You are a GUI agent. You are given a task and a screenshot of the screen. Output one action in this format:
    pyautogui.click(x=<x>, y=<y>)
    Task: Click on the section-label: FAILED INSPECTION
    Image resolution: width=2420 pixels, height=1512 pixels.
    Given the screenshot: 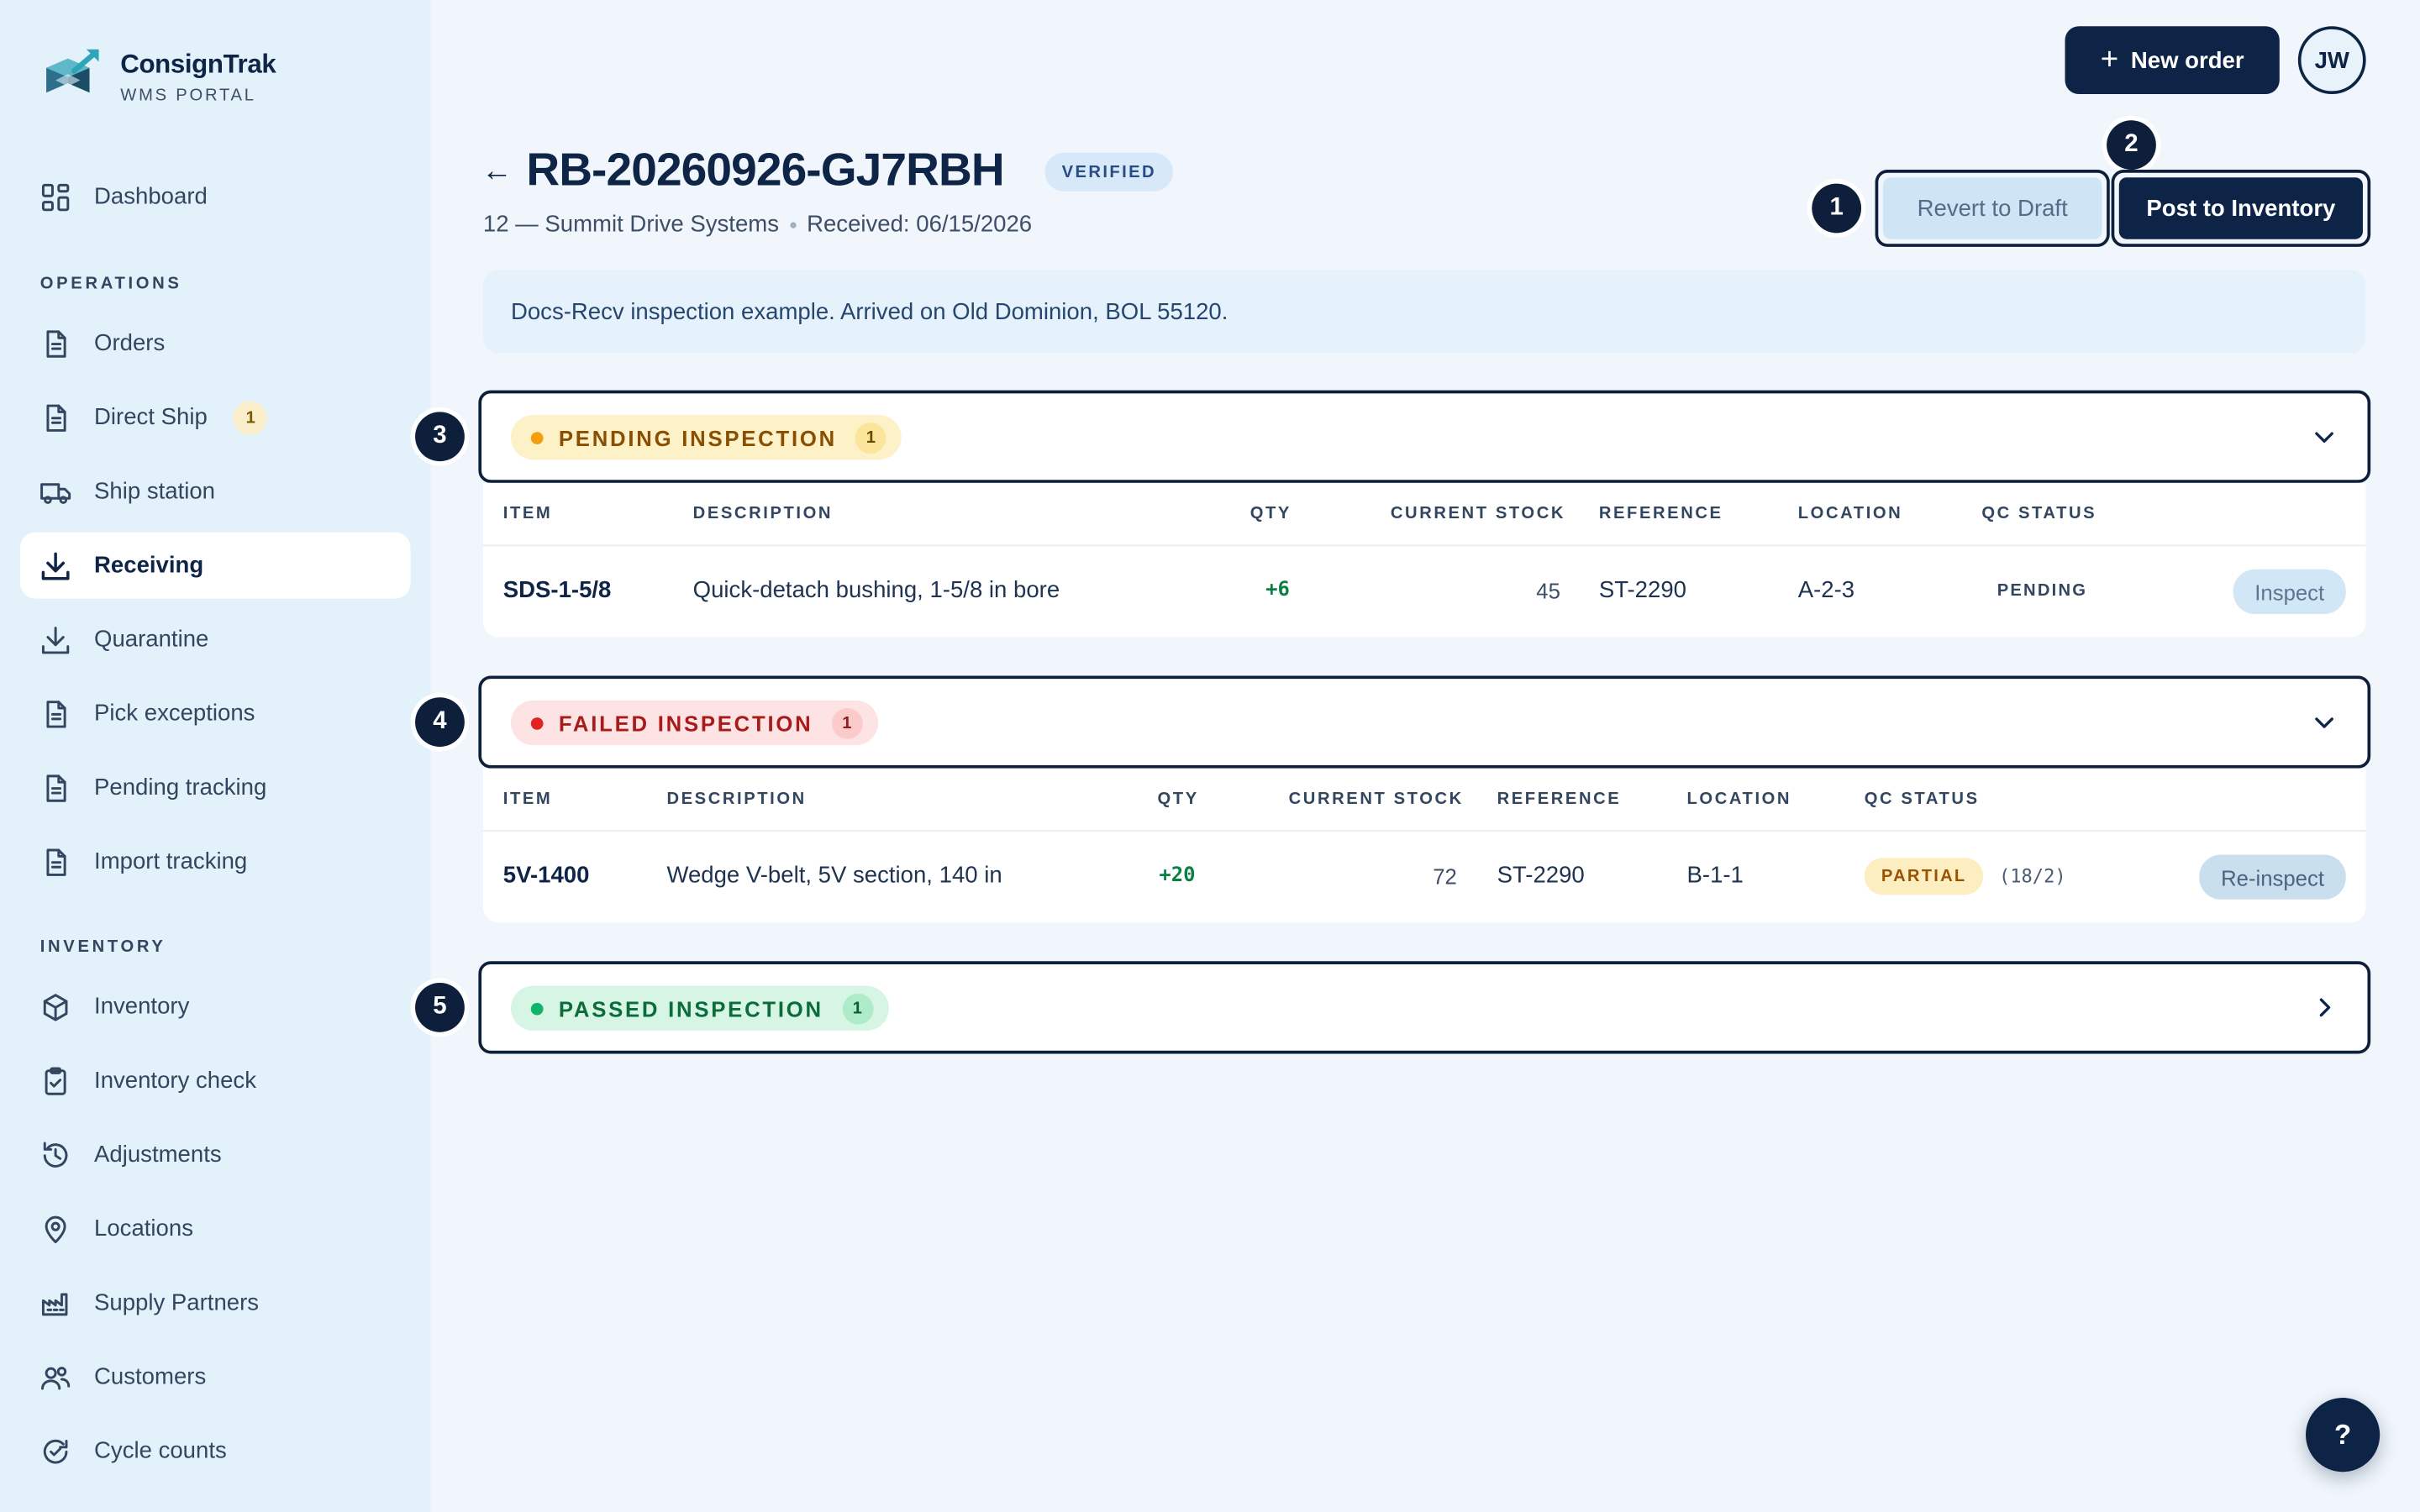 What is the action you would take?
    pyautogui.click(x=686, y=723)
    